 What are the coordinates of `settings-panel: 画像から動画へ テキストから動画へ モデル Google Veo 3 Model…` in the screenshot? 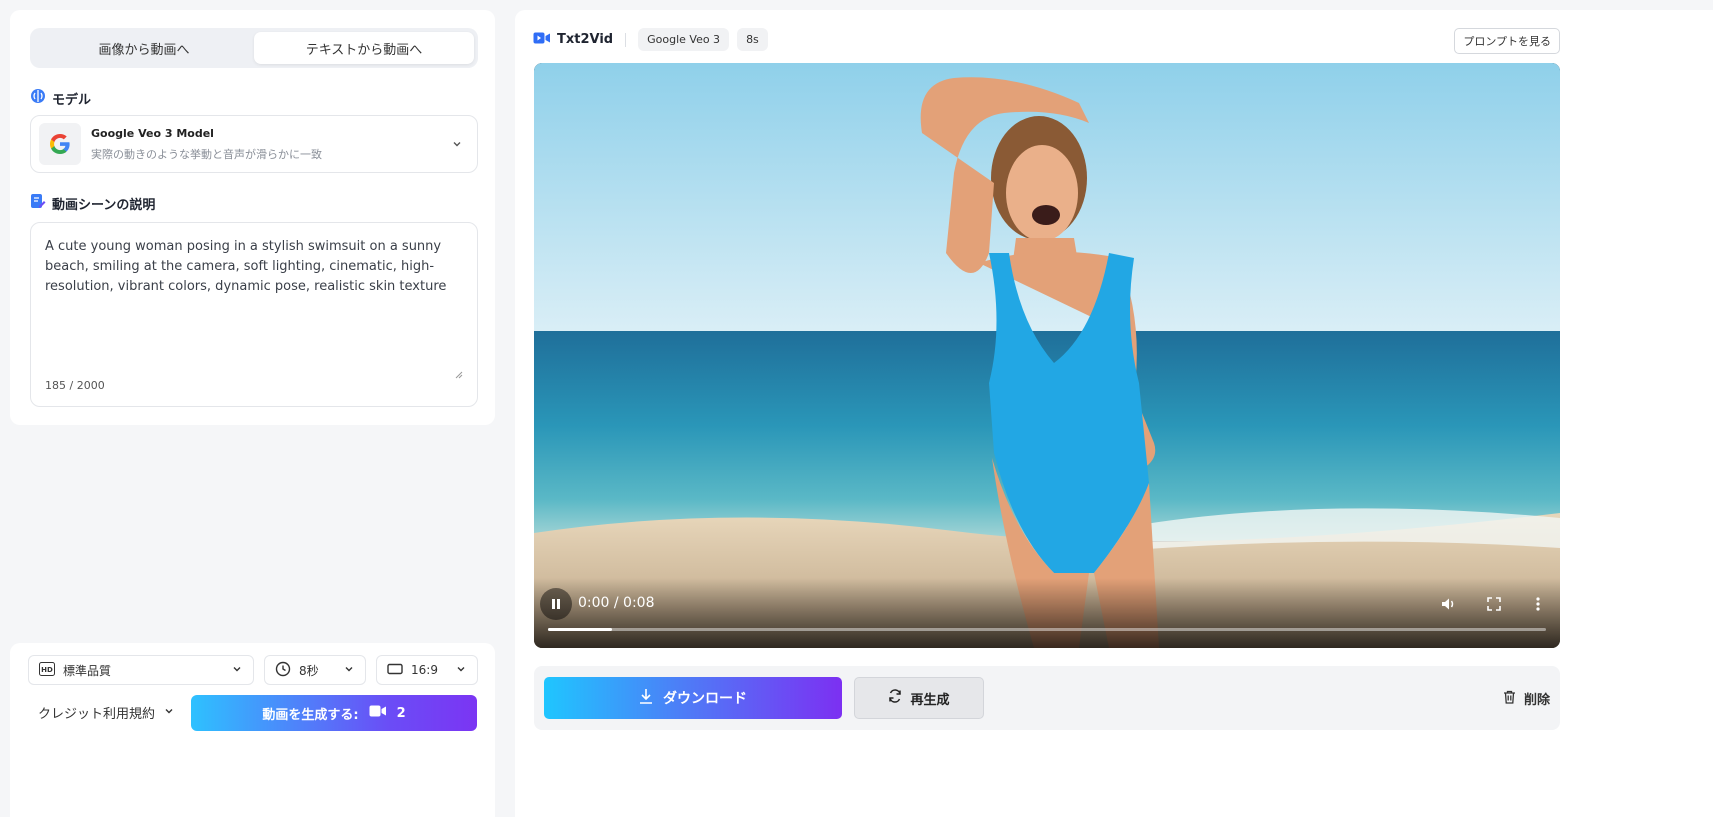 It's located at (252, 217).